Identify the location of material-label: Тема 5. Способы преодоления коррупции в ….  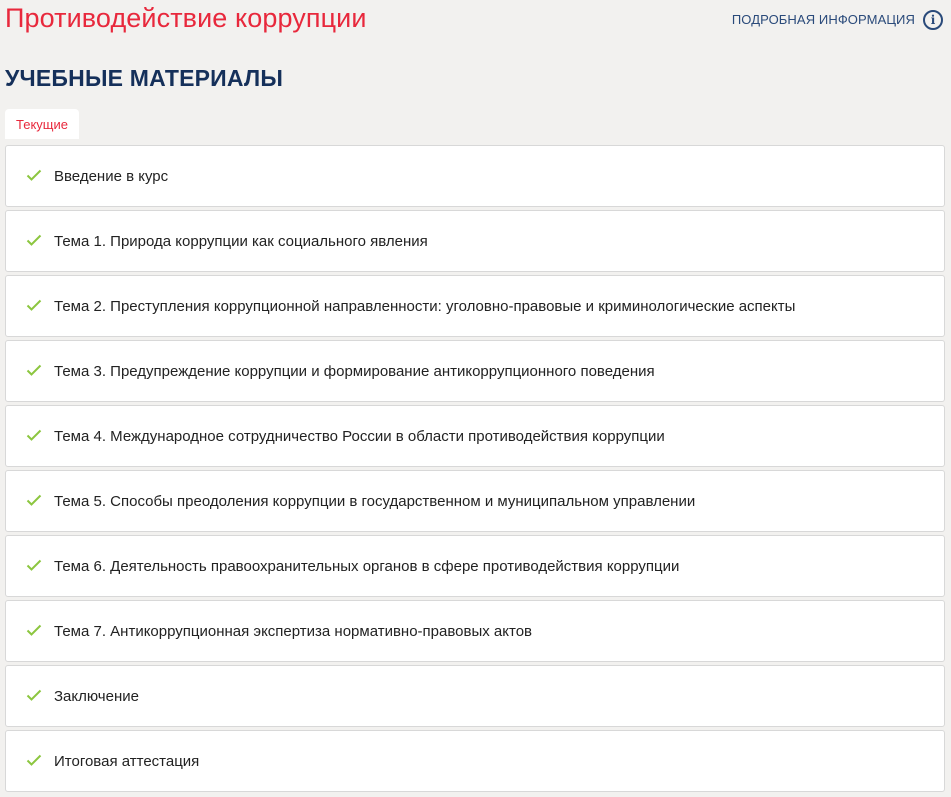
(375, 501).